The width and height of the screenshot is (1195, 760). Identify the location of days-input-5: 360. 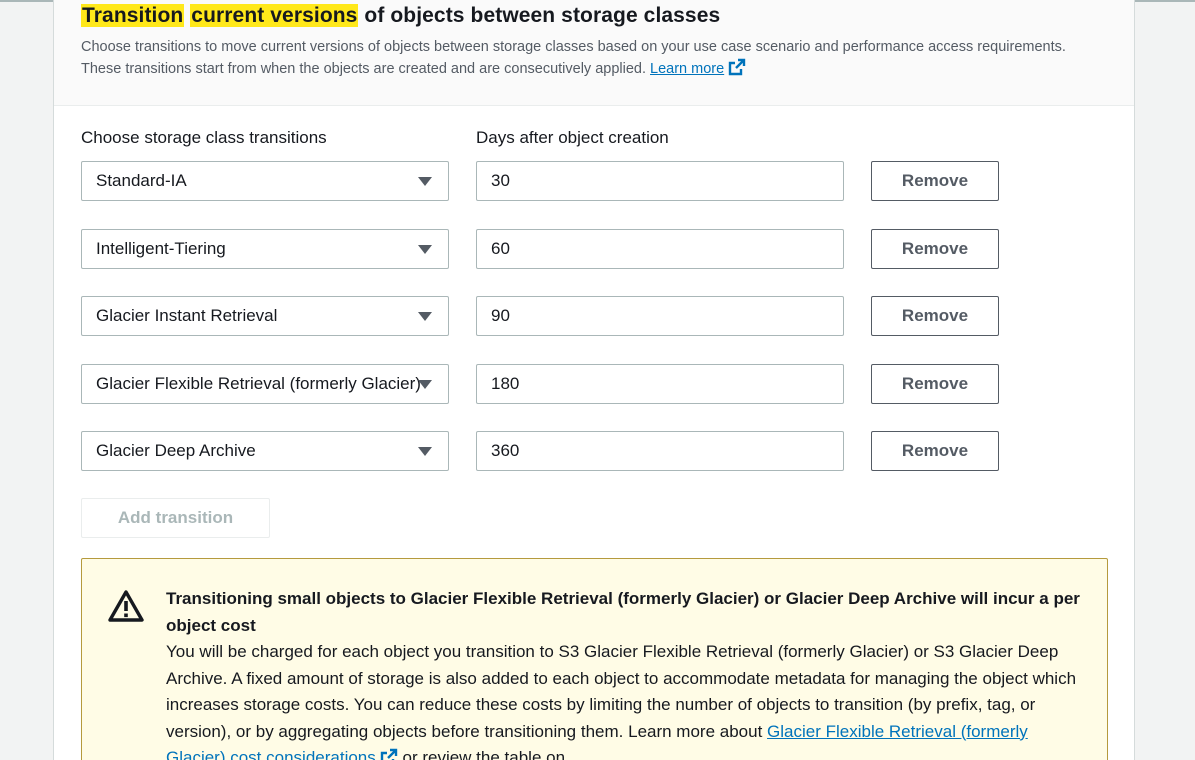
(660, 451).